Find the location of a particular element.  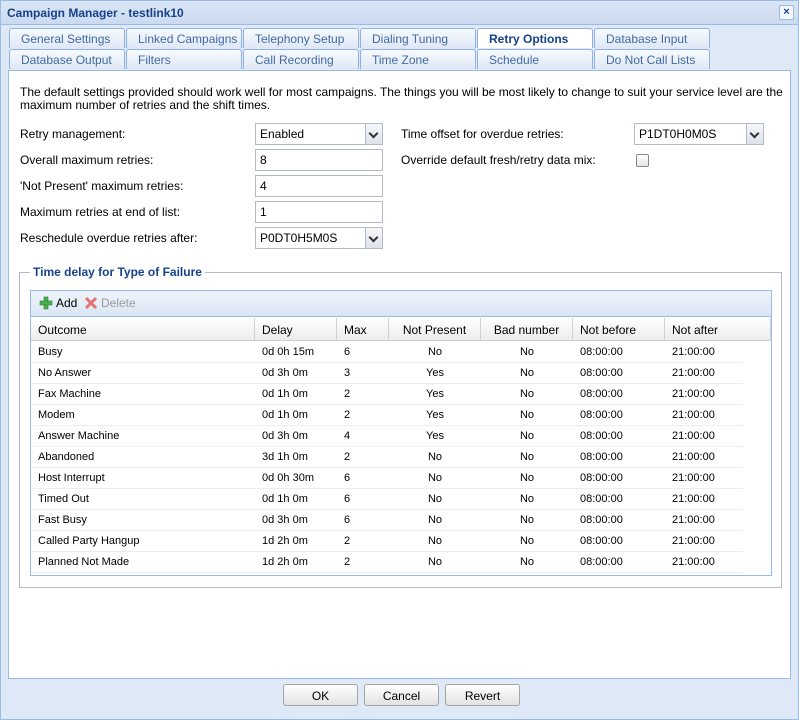

table-row: Abandoned 3d 1h 0m 2 No No 08:00:00 21:00:00 is located at coordinates (387, 457).